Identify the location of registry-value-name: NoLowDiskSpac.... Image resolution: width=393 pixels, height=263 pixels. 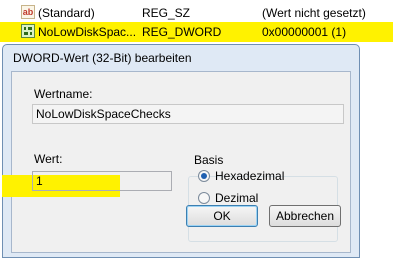
(87, 32).